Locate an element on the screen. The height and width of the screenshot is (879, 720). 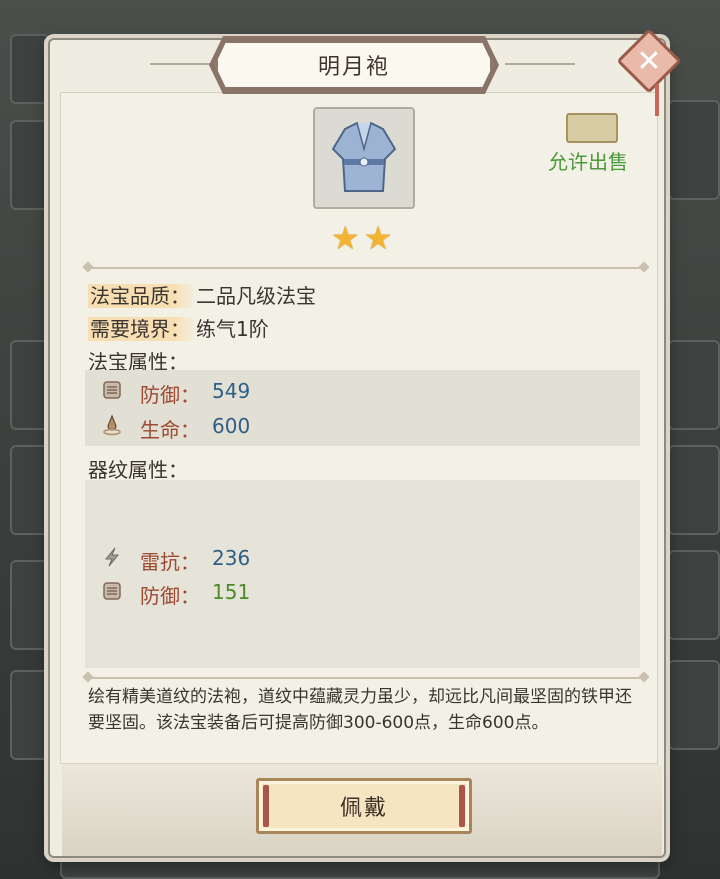
realm-label: 需要境界： is located at coordinates (142, 329).